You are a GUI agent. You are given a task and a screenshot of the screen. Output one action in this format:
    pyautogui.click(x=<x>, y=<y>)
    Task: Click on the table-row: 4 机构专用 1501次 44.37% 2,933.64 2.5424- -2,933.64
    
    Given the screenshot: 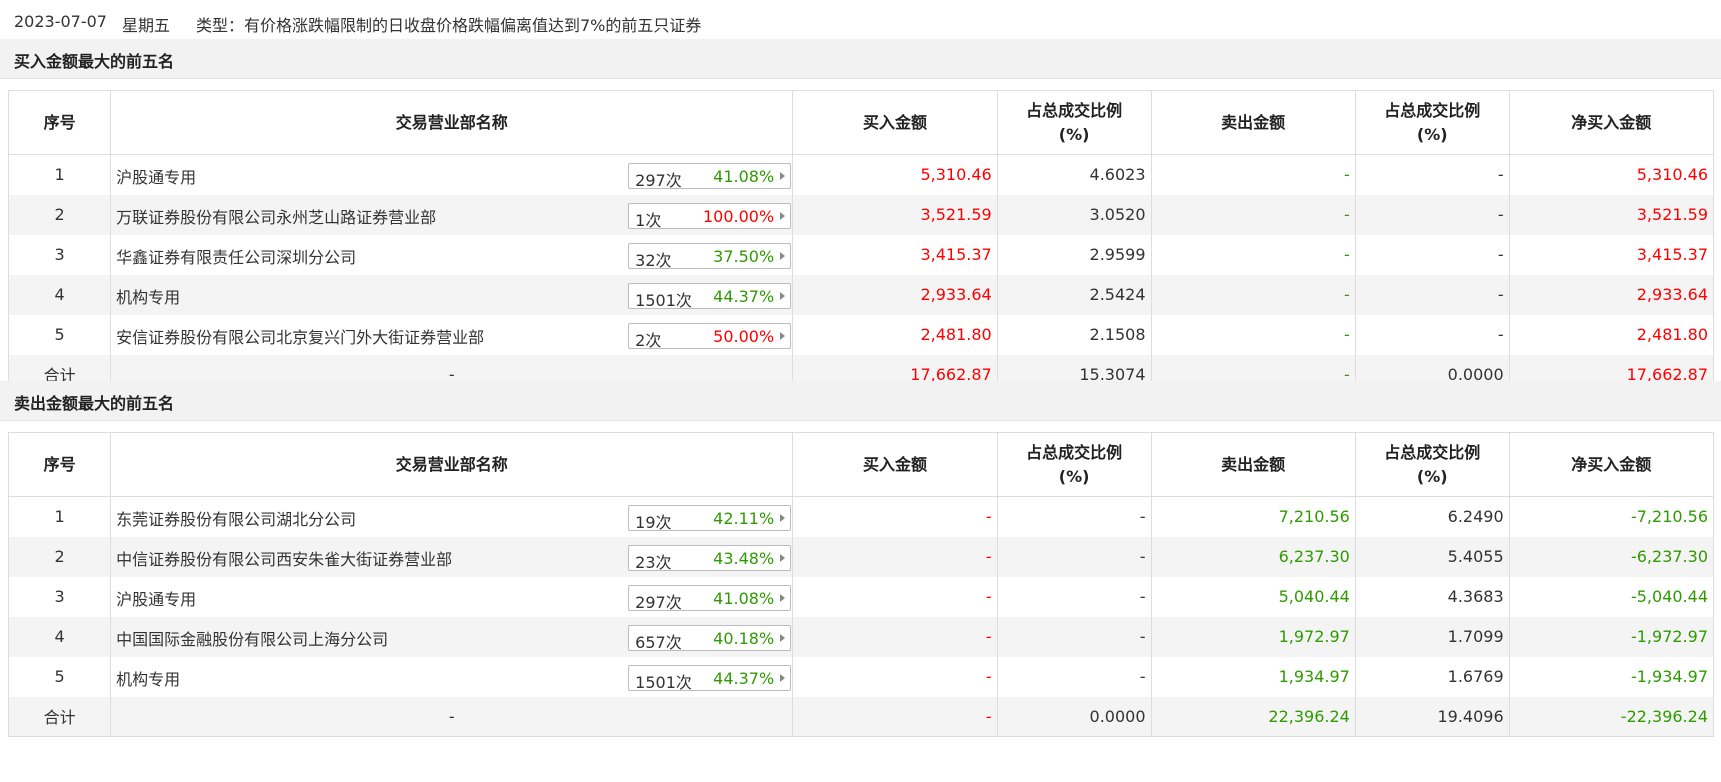 What is the action you would take?
    pyautogui.click(x=861, y=294)
    